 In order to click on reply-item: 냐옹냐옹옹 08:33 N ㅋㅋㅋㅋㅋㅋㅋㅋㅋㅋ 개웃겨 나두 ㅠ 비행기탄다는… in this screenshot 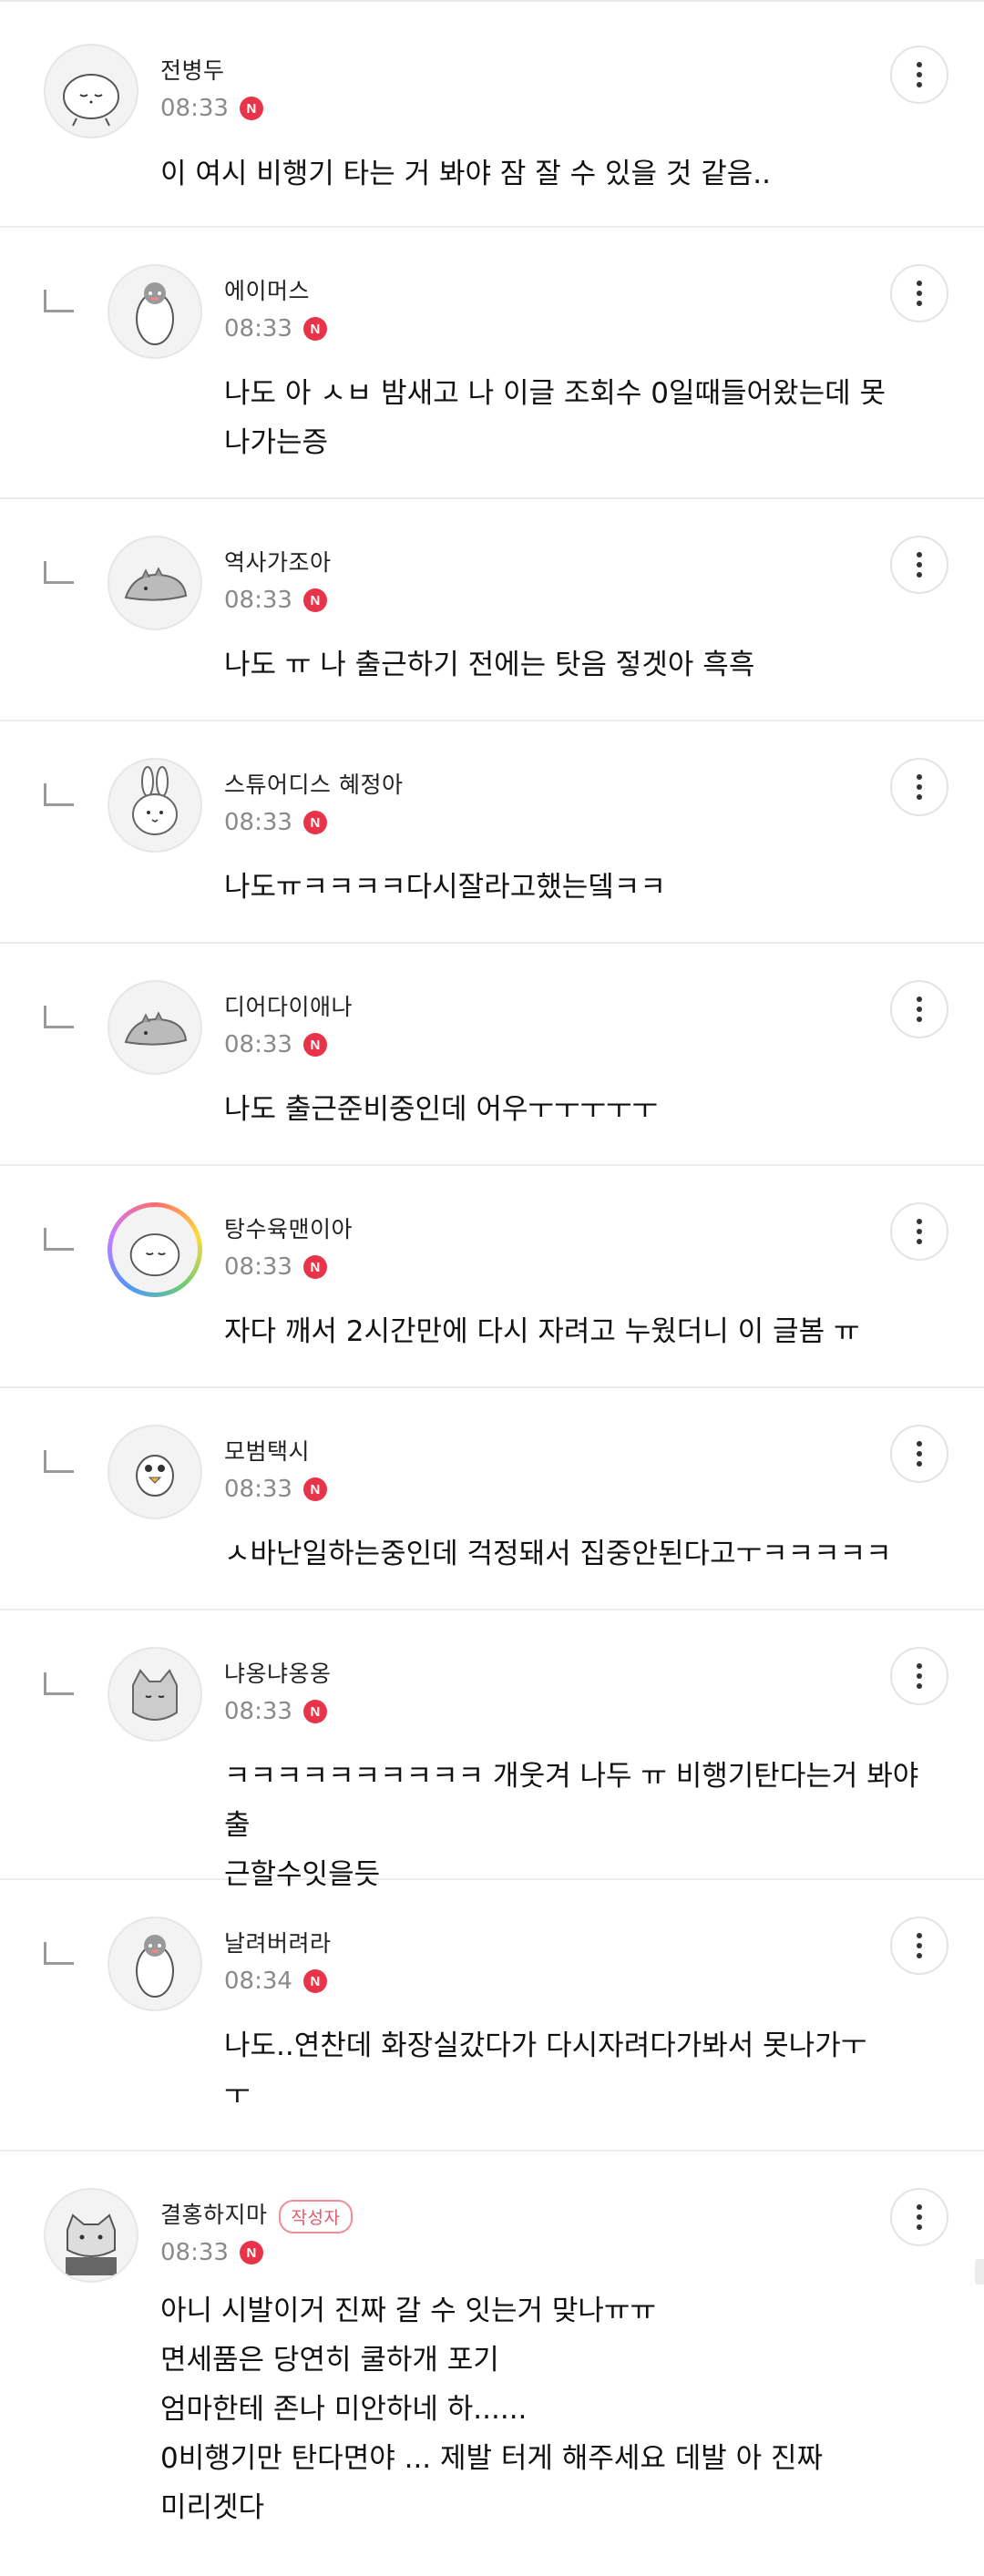, I will do `click(492, 1750)`.